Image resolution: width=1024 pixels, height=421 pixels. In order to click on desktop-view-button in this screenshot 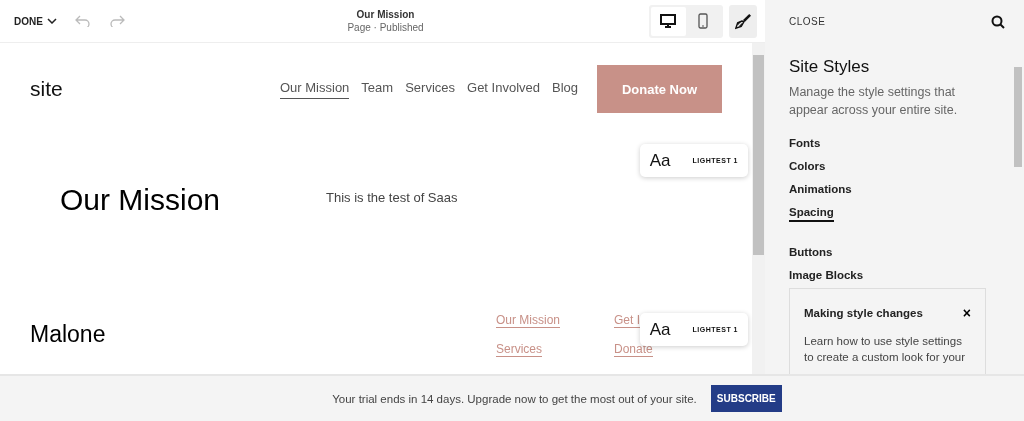, I will do `click(668, 21)`.